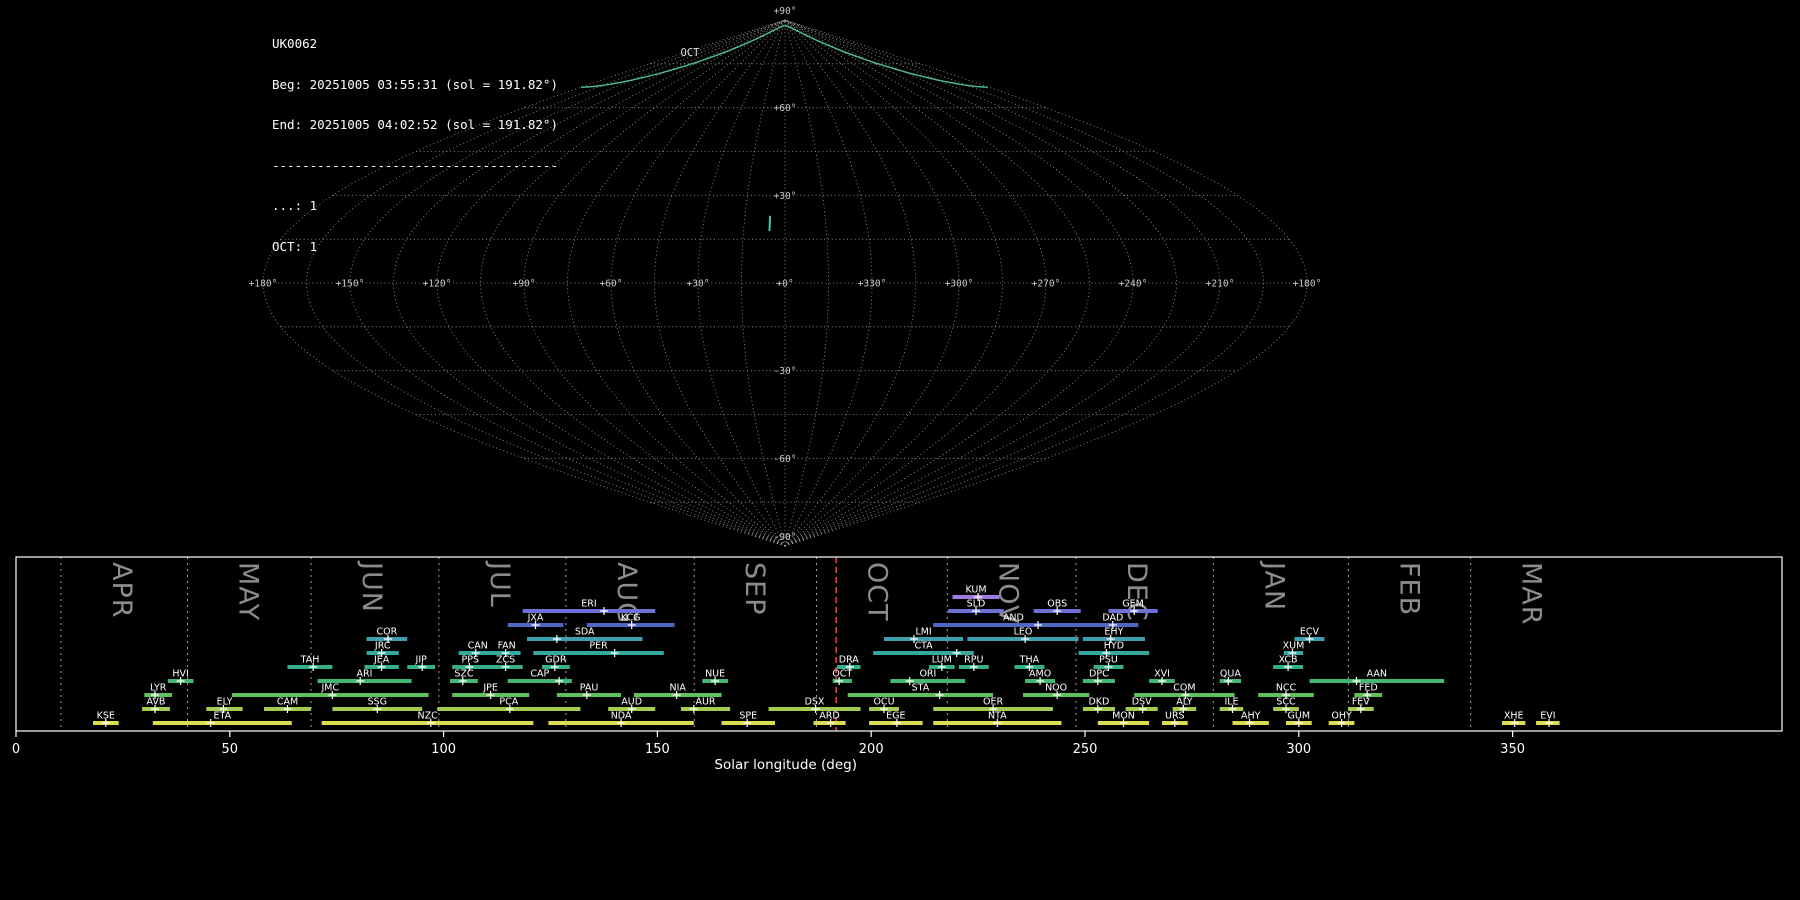  Describe the element at coordinates (785, 537) in the screenshot. I see `lat-label: -90°` at that location.